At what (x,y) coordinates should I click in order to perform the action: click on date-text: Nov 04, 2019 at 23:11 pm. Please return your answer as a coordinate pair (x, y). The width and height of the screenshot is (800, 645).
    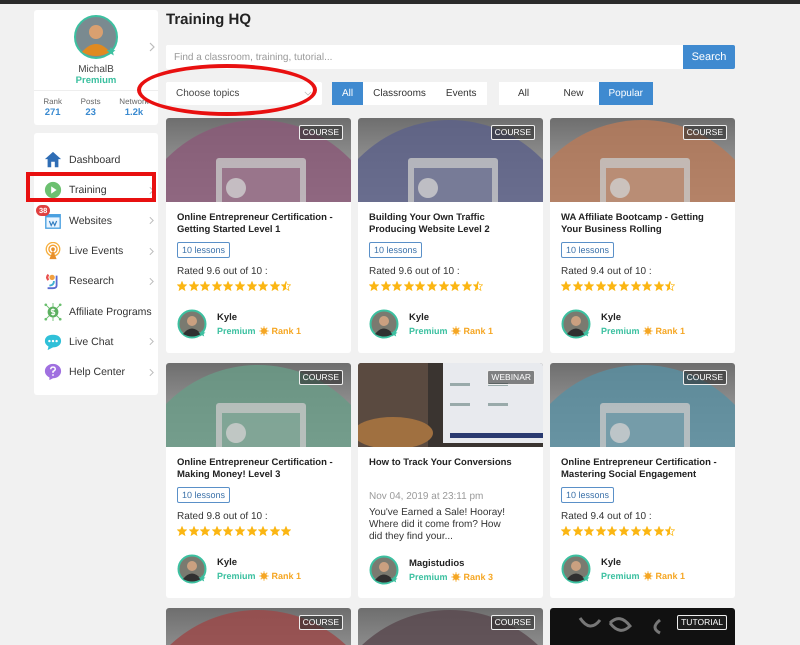
    Looking at the image, I should click on (426, 496).